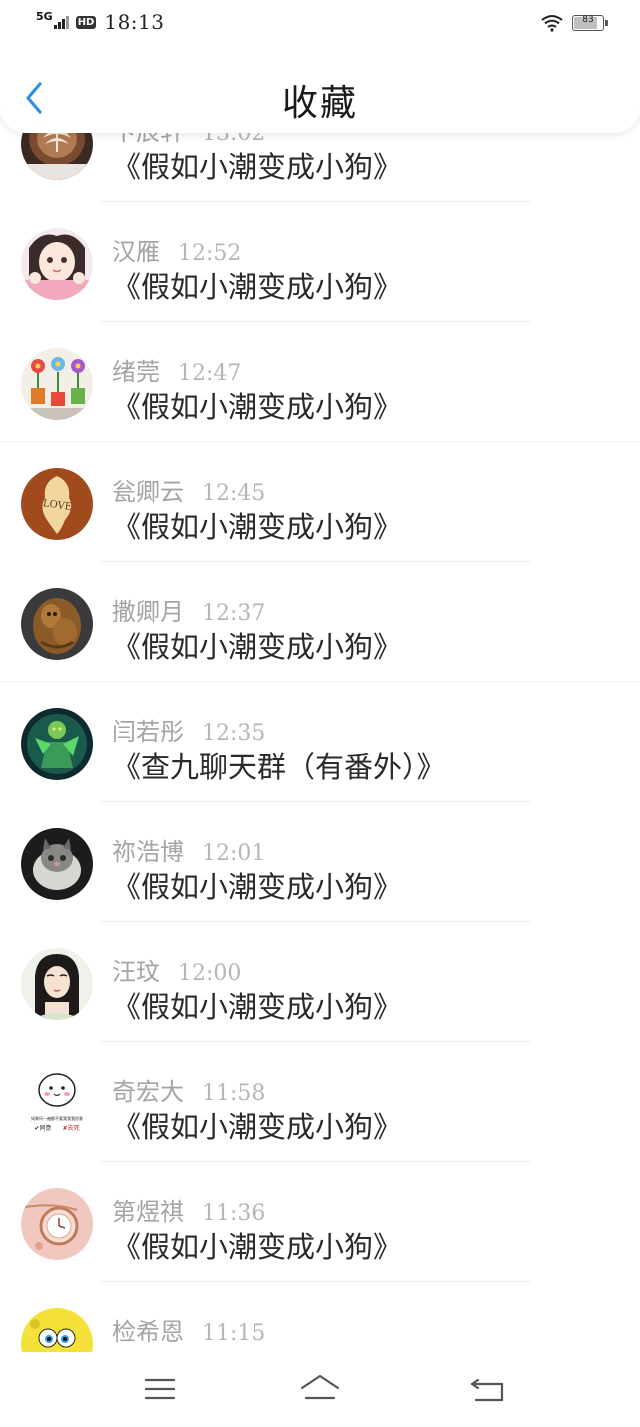 The image size is (640, 1427). Describe the element at coordinates (188, 1209) in the screenshot. I see `item-meta: 第煜祺 11:36` at that location.